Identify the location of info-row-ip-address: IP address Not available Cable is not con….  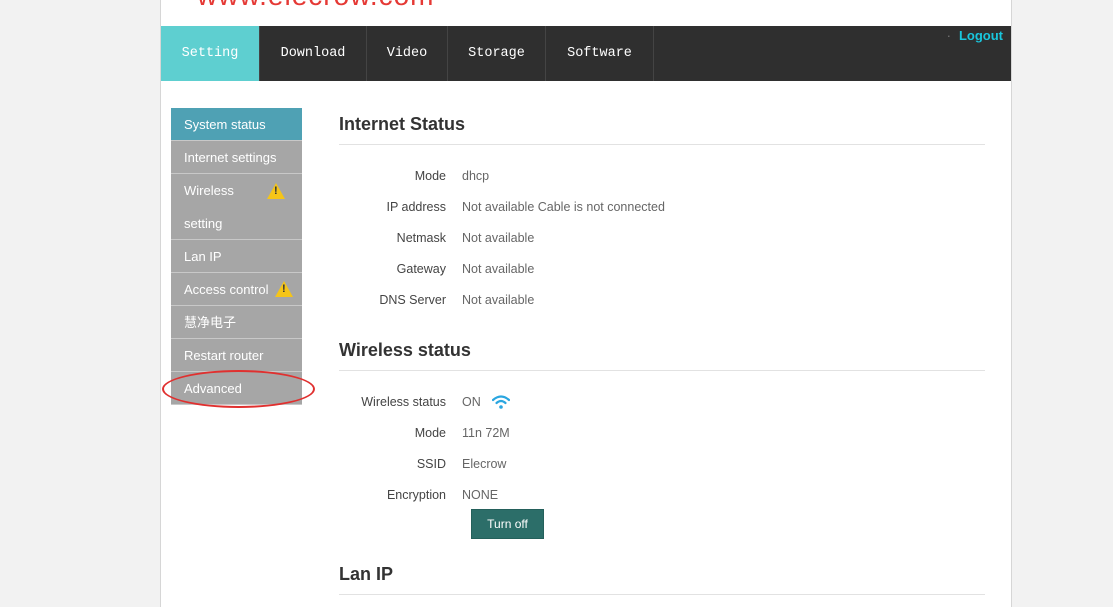
(662, 207).